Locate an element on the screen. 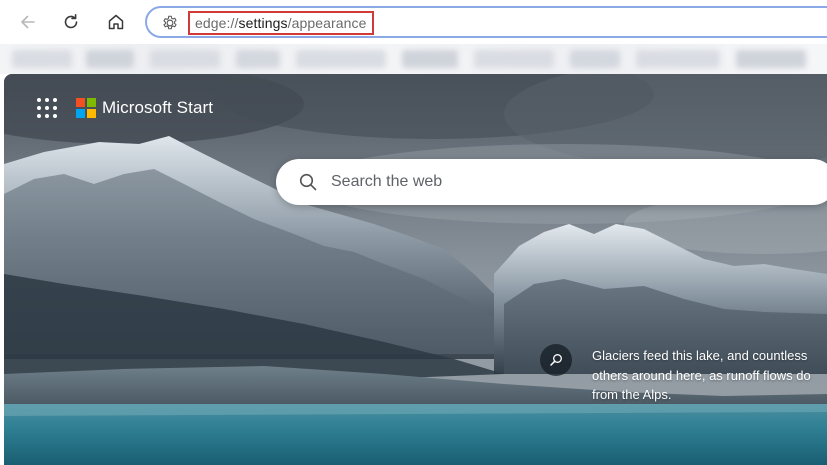  address-bar: edge://settings/appearance is located at coordinates (486, 22).